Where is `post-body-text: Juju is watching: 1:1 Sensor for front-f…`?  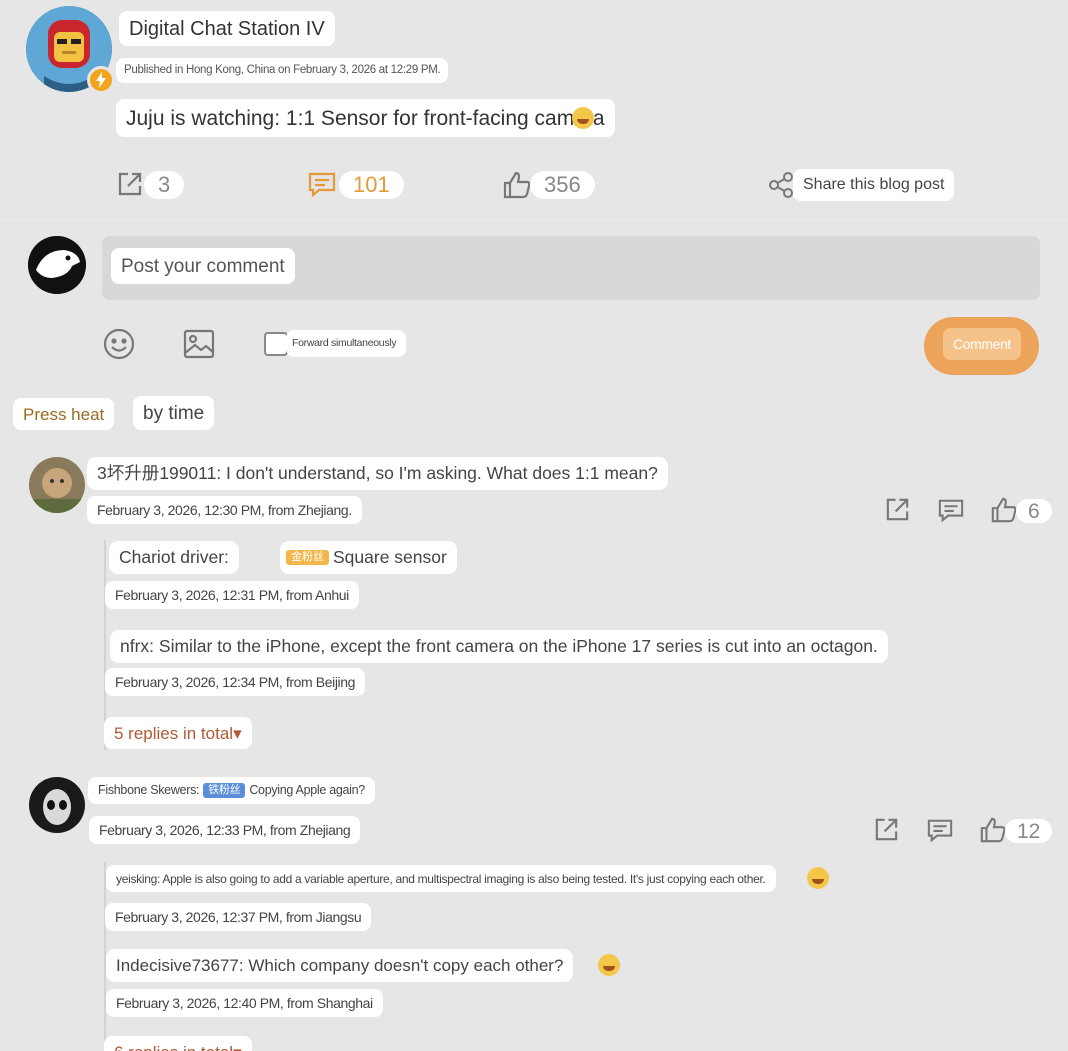
post-body-text: Juju is watching: 1:1 Sensor for front-f… is located at coordinates (365, 118).